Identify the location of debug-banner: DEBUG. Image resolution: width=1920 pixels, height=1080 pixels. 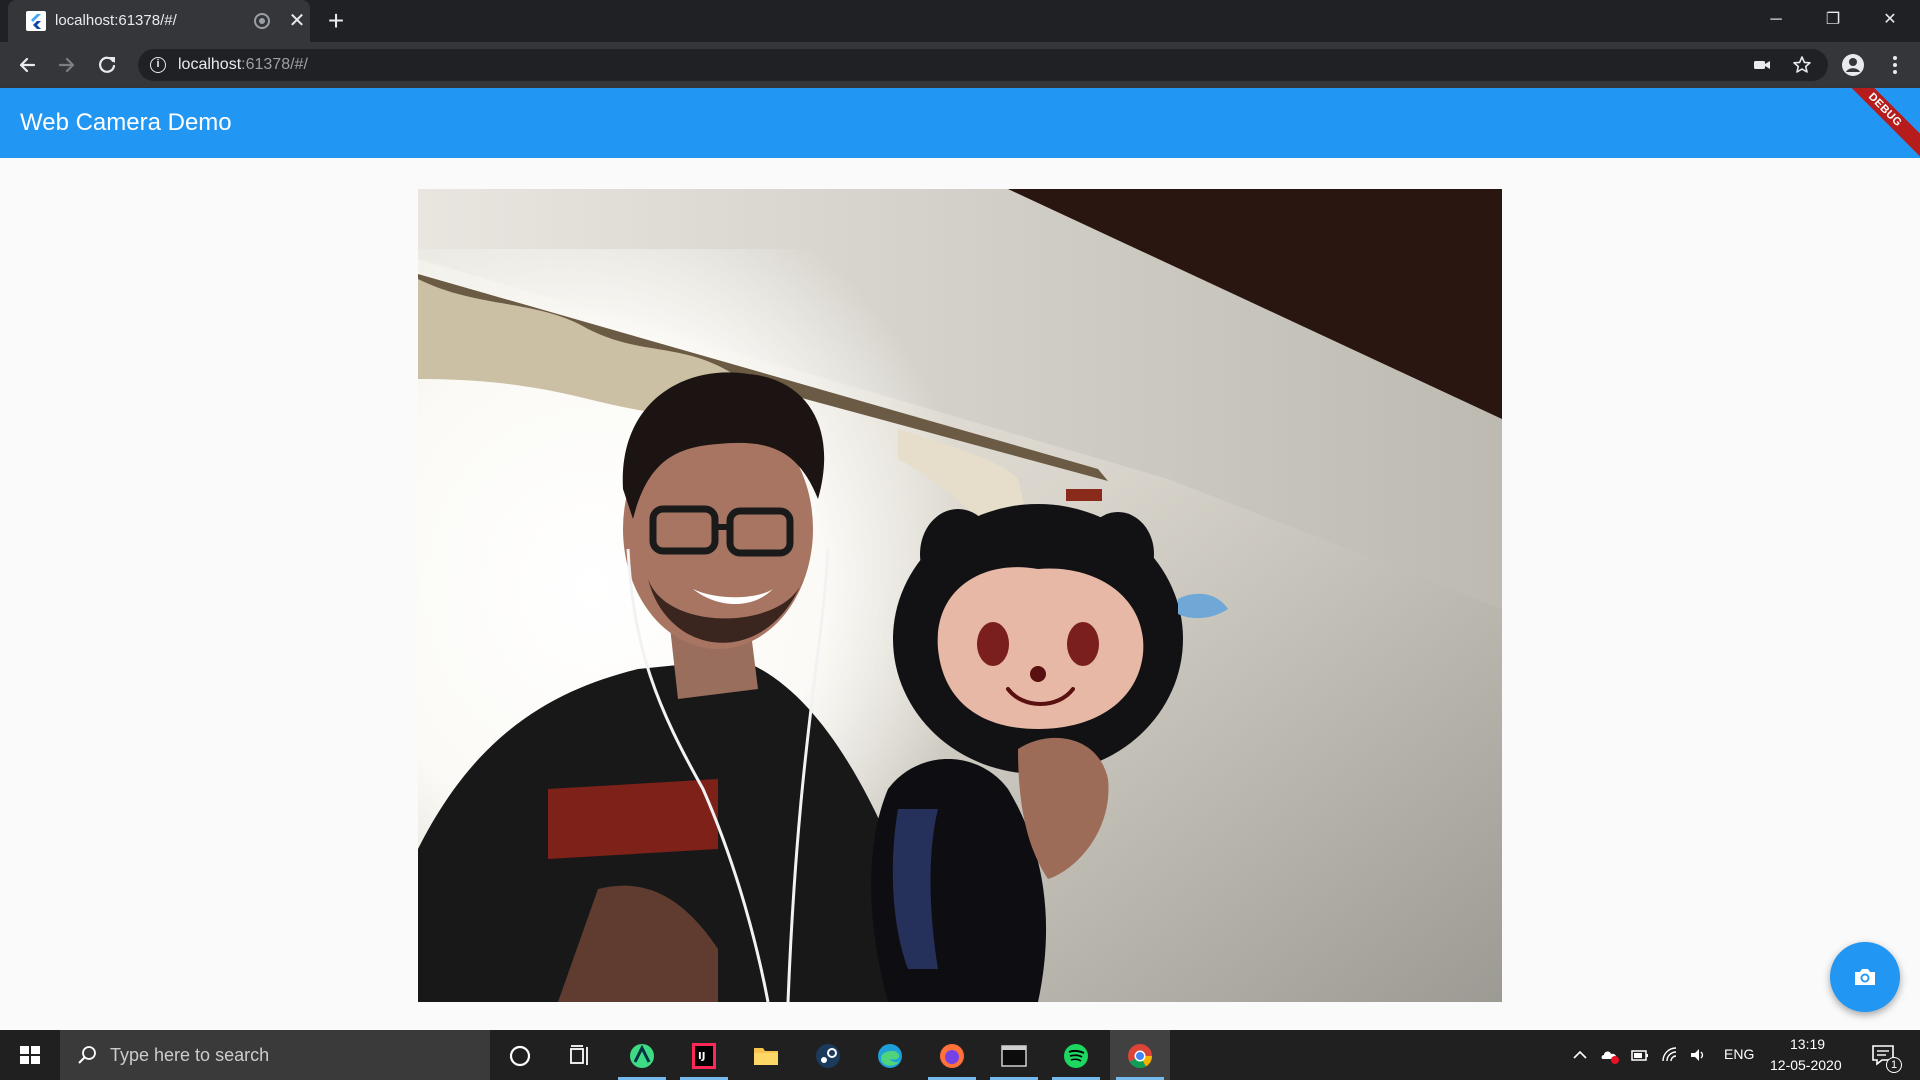
(1873, 123).